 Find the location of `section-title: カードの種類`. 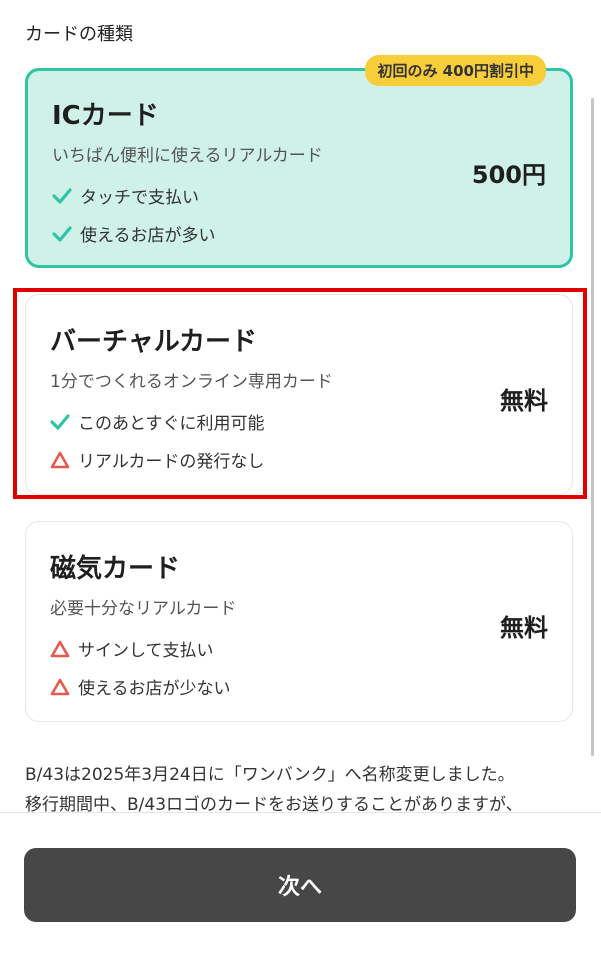

section-title: カードの種類 is located at coordinates (79, 34).